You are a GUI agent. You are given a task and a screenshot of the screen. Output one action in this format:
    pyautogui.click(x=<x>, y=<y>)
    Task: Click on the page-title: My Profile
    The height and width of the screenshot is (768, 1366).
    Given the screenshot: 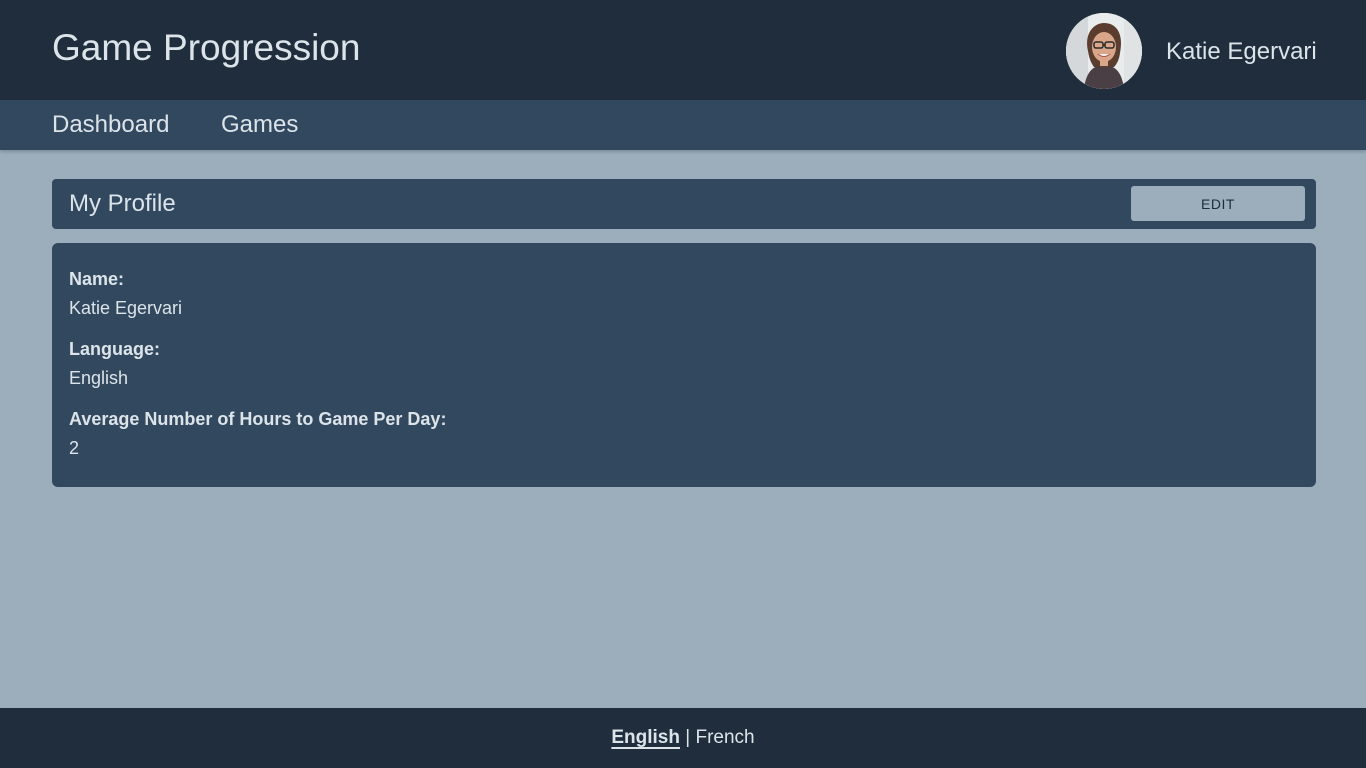 What is the action you would take?
    pyautogui.click(x=122, y=203)
    